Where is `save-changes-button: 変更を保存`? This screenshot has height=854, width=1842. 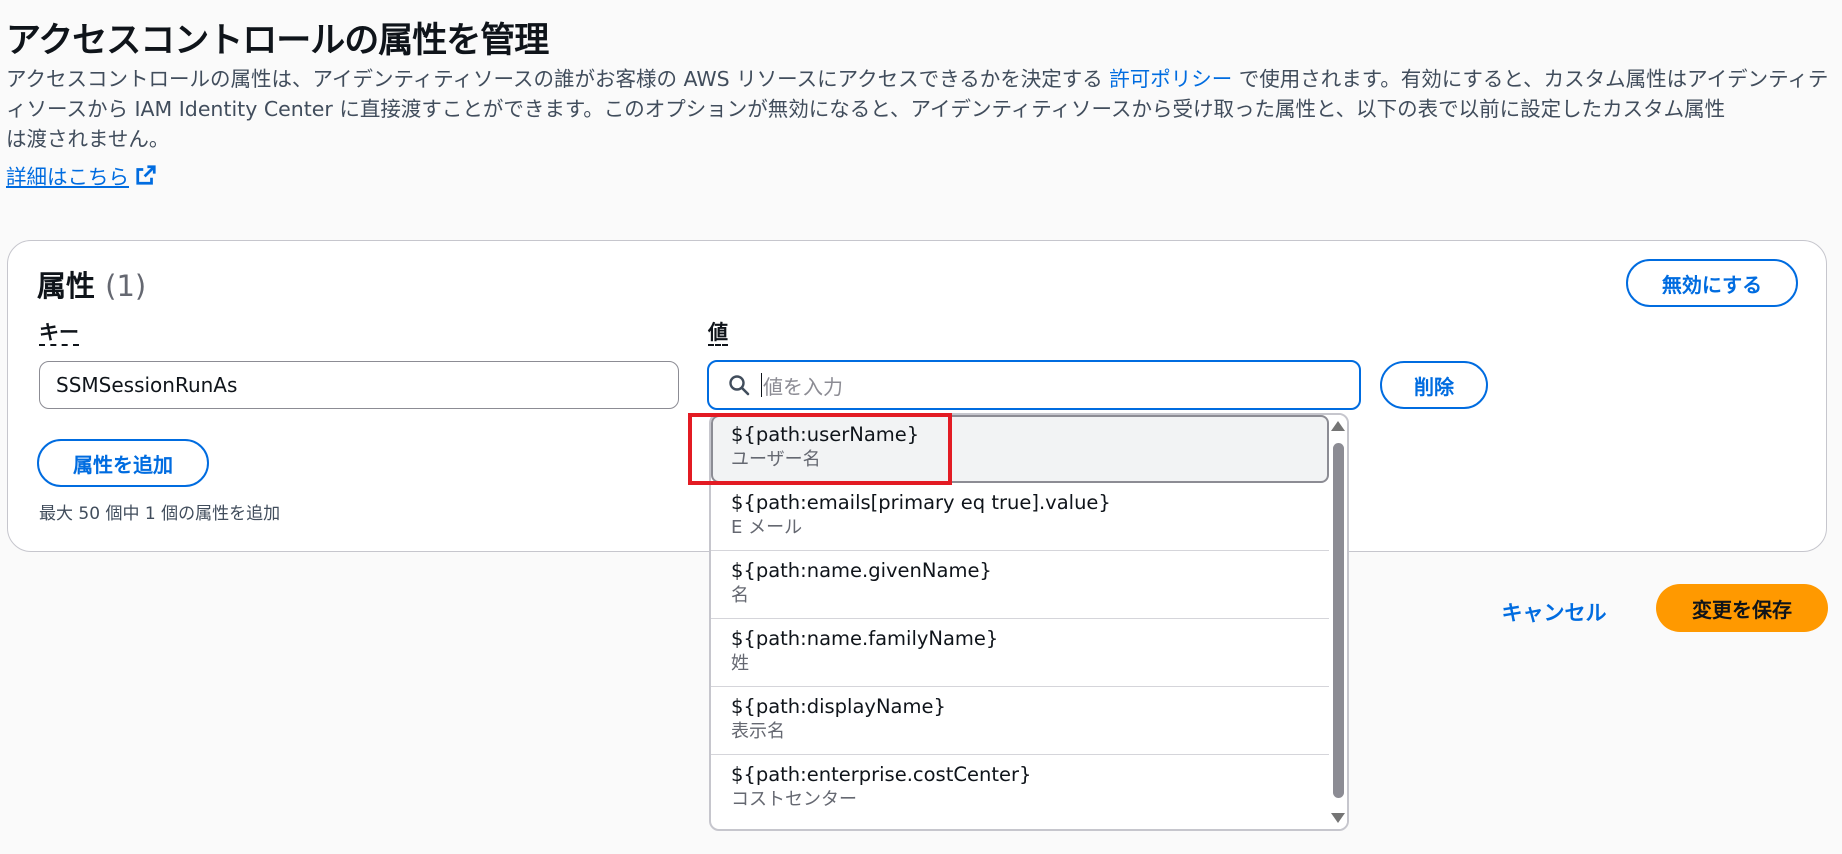
save-changes-button: 変更を保存 is located at coordinates (1742, 608).